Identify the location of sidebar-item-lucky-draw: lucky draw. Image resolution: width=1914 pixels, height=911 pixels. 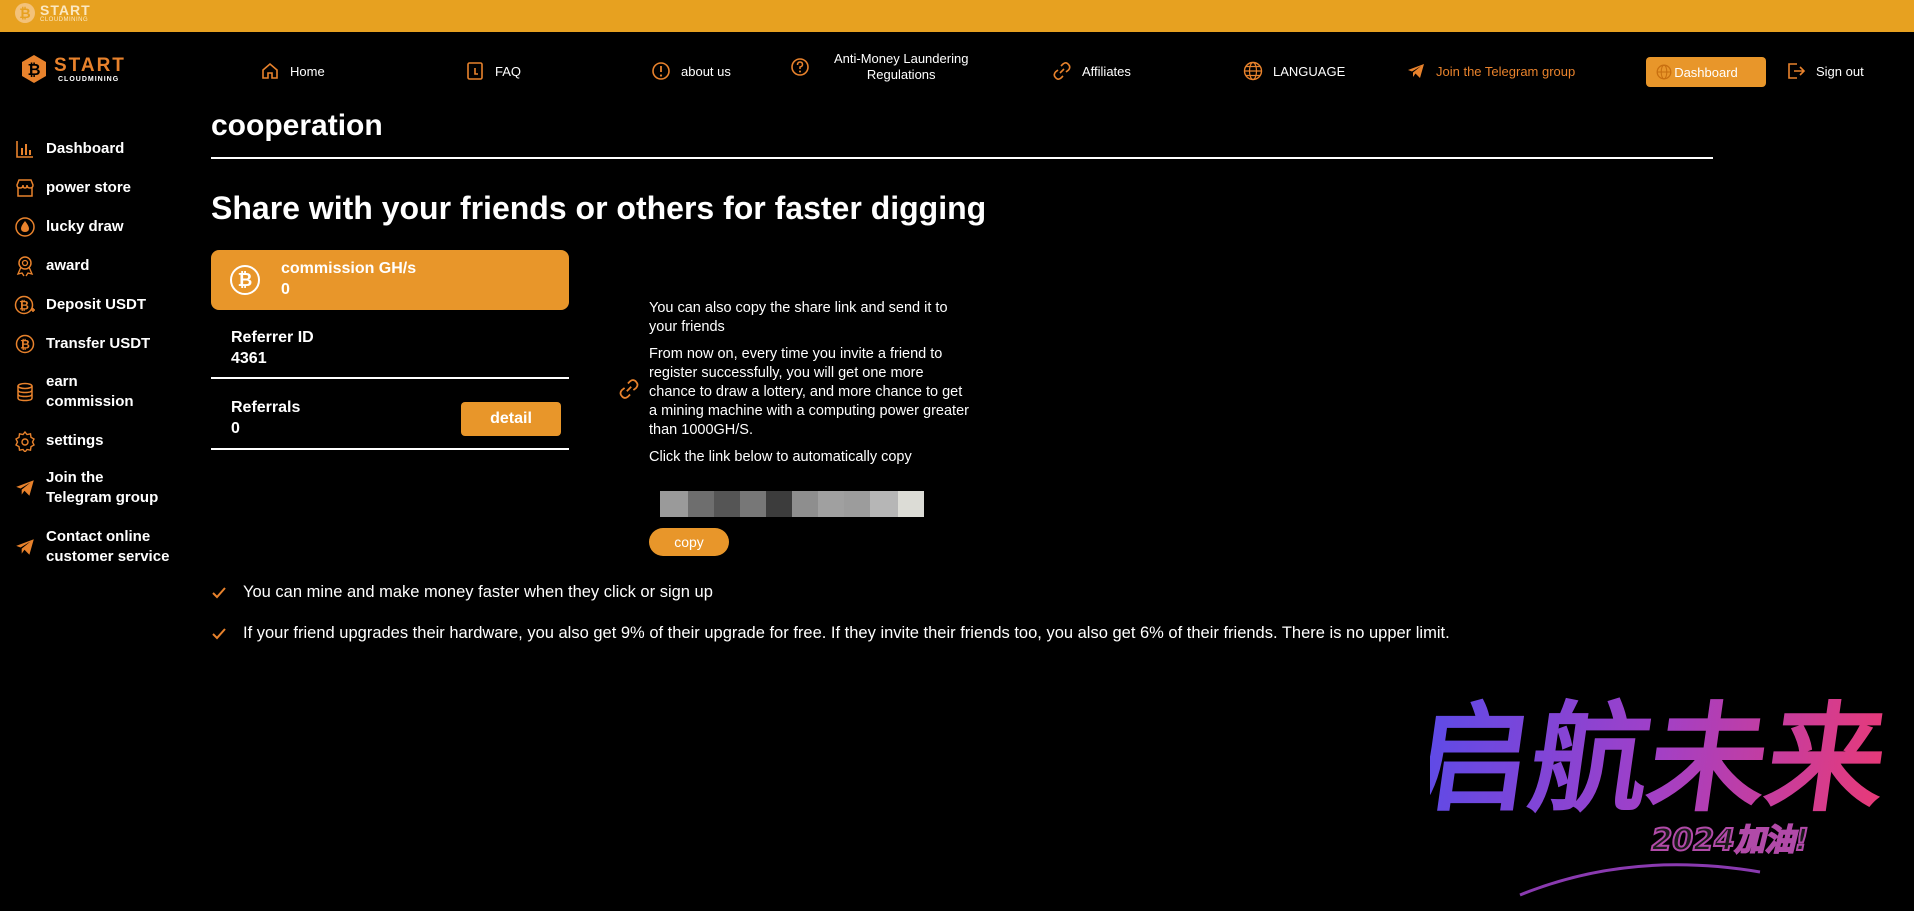
(69, 227).